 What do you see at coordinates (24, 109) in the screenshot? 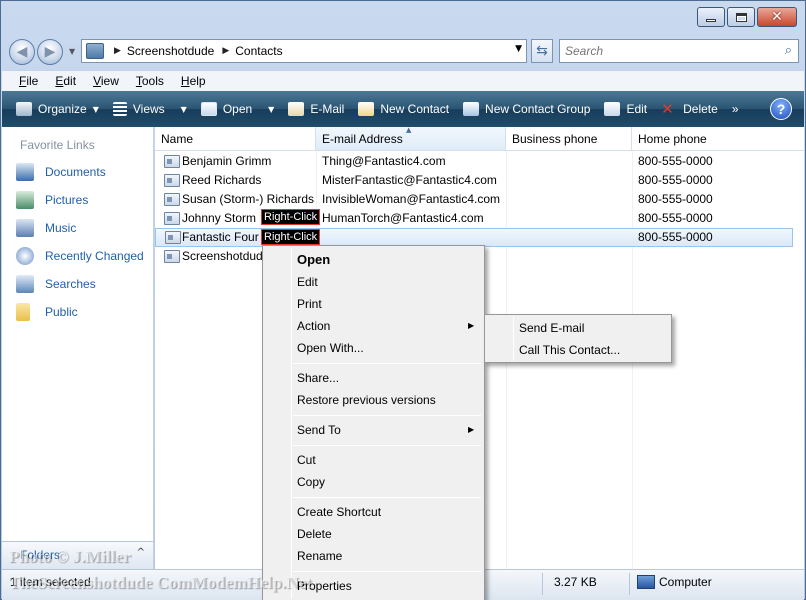
I see `organize-icon` at bounding box center [24, 109].